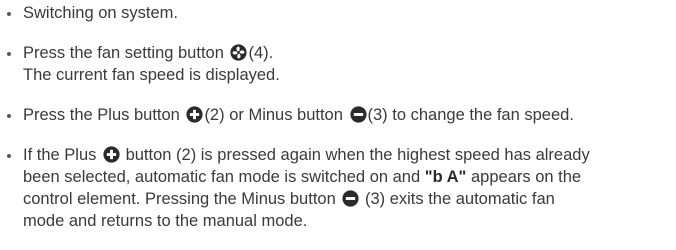 The width and height of the screenshot is (676, 250). Describe the element at coordinates (101, 115) in the screenshot. I see `item-text: Press the Plus button` at that location.